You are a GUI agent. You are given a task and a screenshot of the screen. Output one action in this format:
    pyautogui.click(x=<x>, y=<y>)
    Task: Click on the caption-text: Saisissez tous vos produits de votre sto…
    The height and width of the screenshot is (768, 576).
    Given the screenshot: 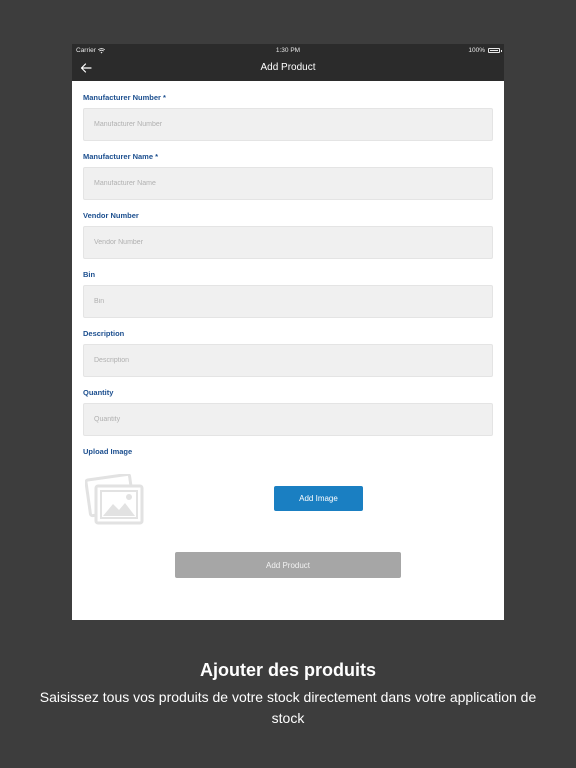 What is the action you would take?
    pyautogui.click(x=288, y=707)
    